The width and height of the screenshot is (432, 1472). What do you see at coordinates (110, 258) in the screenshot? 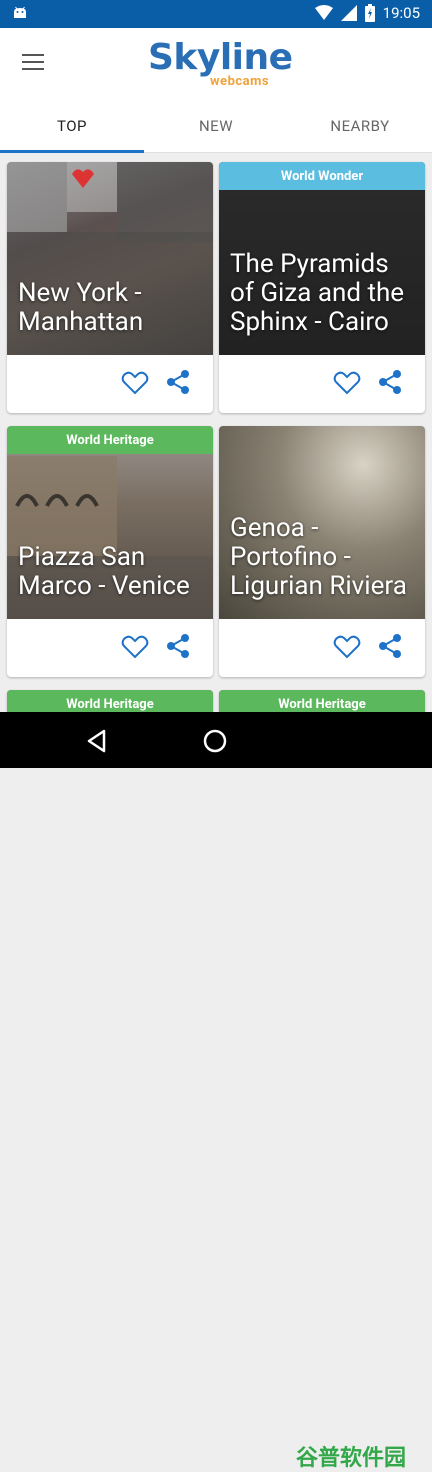
I see `webcam-thumbnail: New York - Manhattan` at bounding box center [110, 258].